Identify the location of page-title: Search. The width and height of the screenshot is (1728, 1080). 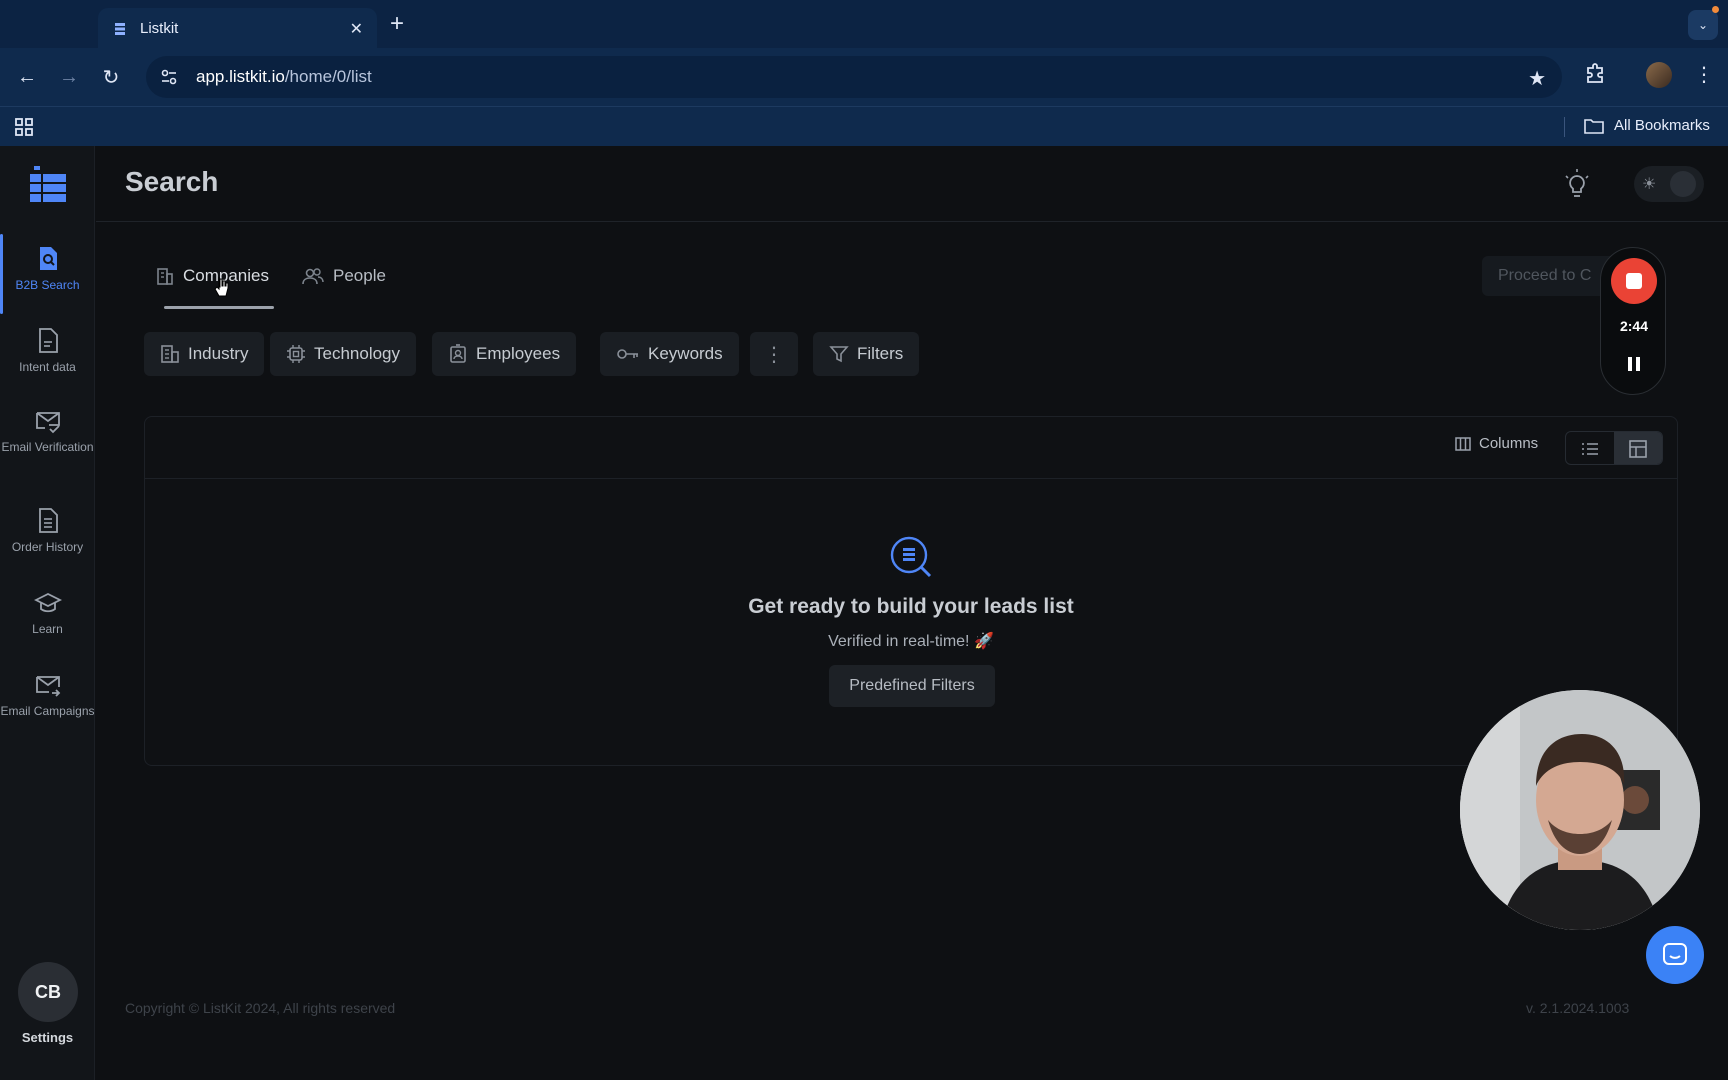
(172, 181).